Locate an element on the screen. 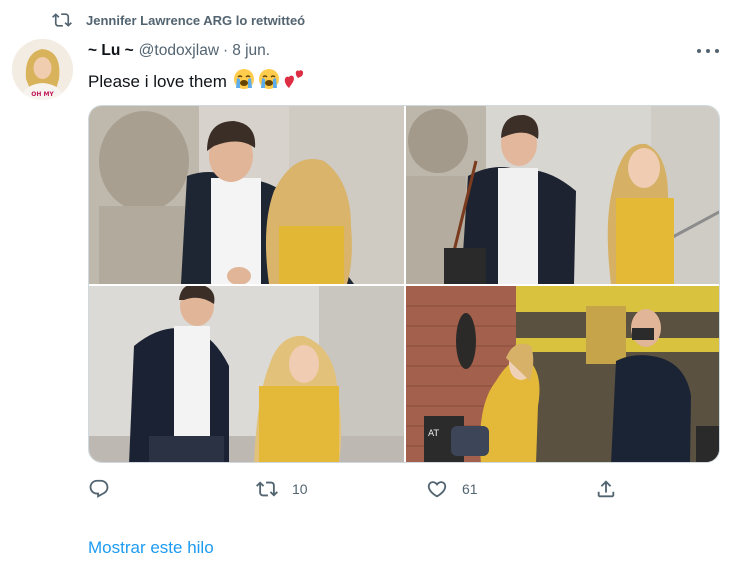 The width and height of the screenshot is (739, 575). retweet-context-text: Jennifer Lawrence ARG lo retwitteó is located at coordinates (196, 20).